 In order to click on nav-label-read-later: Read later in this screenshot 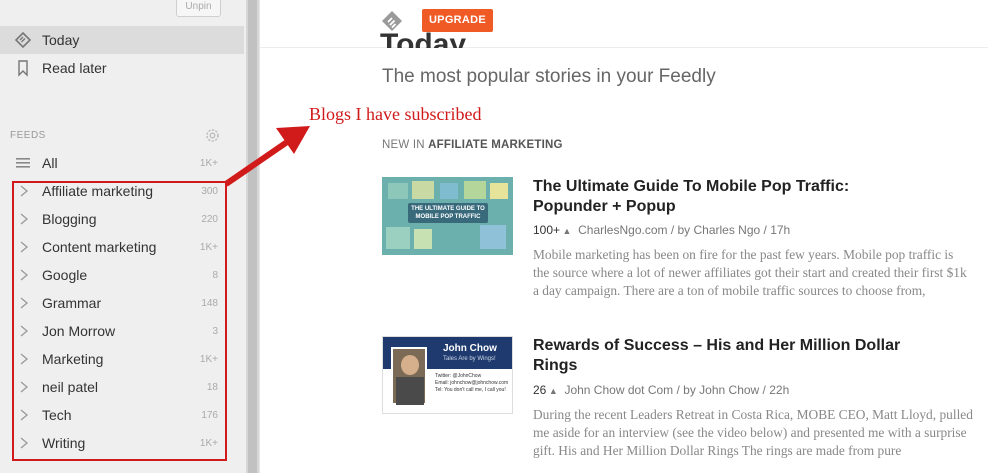, I will do `click(74, 68)`.